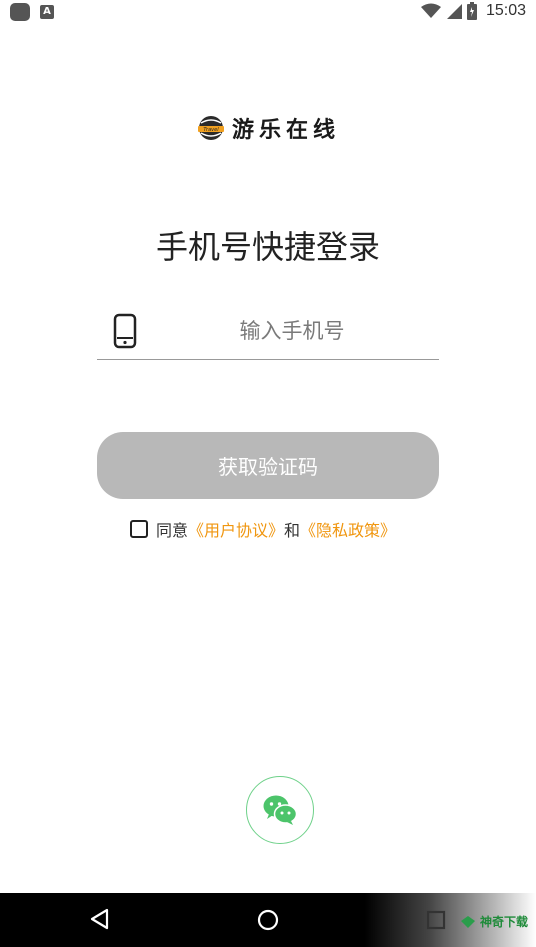  I want to click on get-code-label: 获取验证码, so click(268, 467).